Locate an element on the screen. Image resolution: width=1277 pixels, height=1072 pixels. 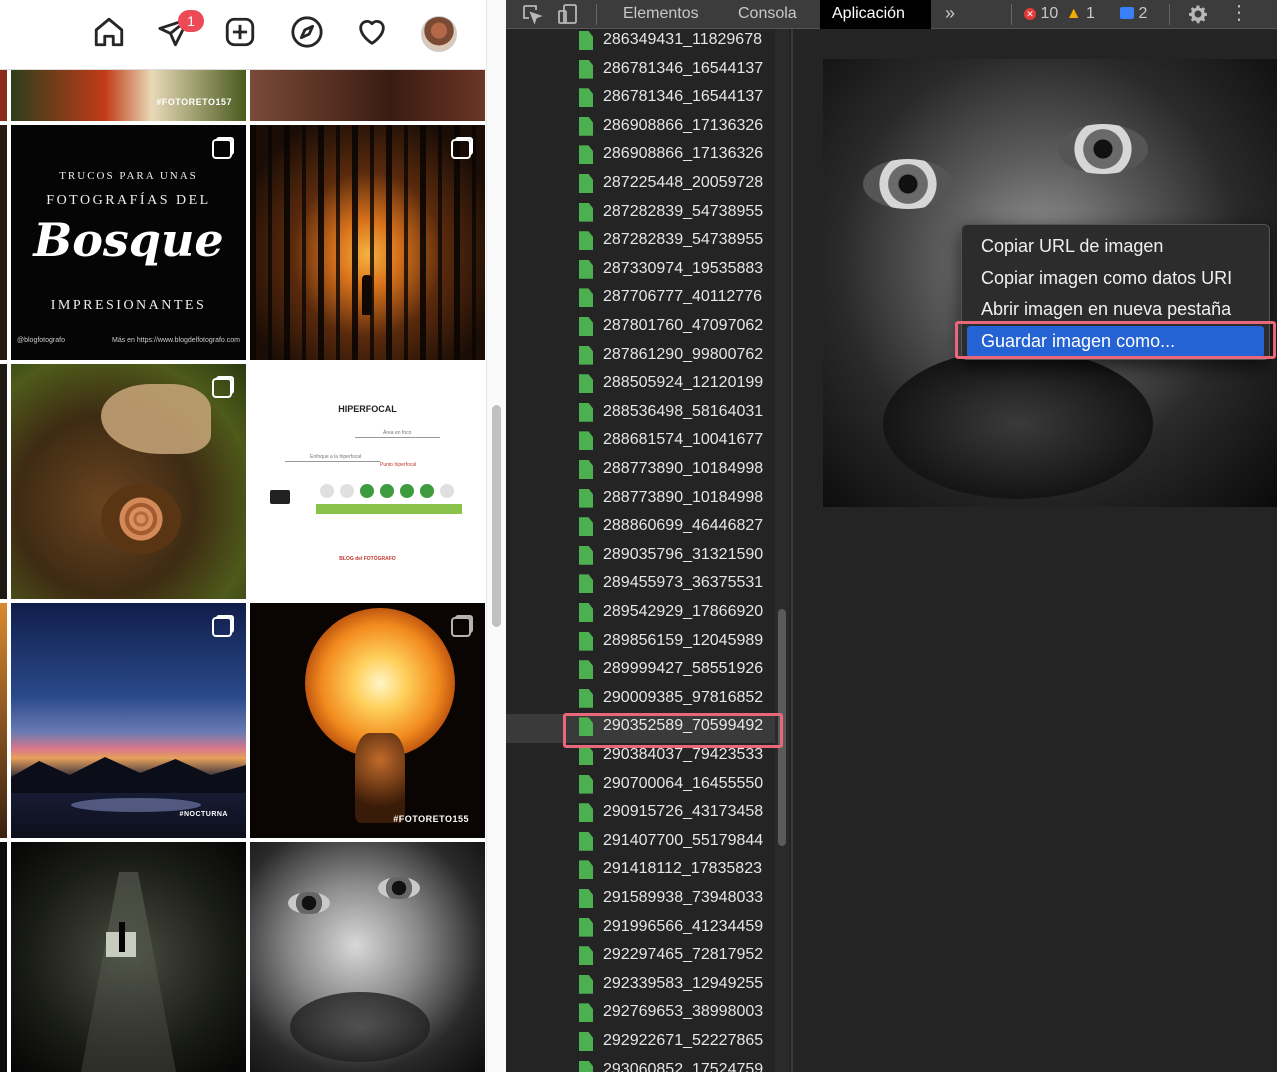
post-night-landscape: #NOCTURNA is located at coordinates (128, 720).